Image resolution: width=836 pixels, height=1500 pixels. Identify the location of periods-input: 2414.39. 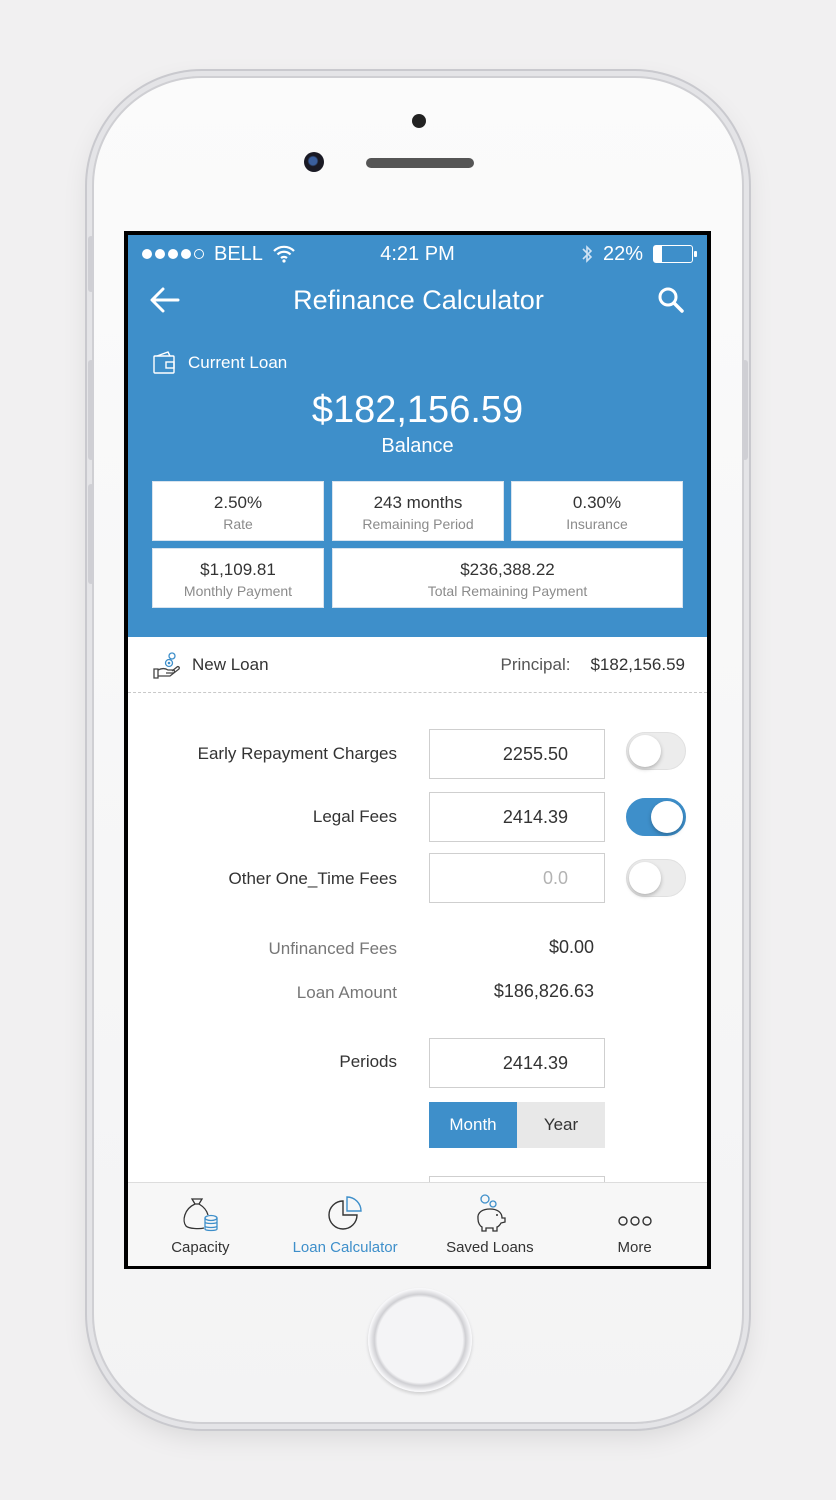
(517, 1063).